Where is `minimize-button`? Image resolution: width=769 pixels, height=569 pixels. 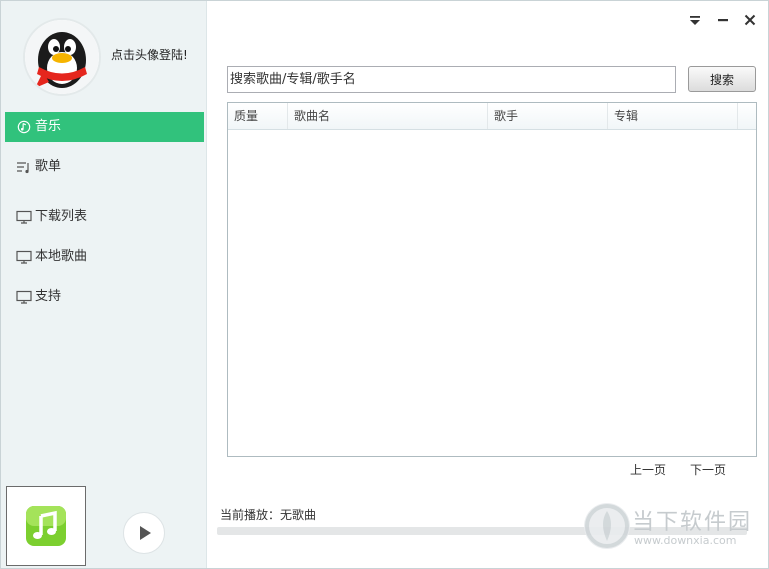
minimize-button is located at coordinates (723, 20).